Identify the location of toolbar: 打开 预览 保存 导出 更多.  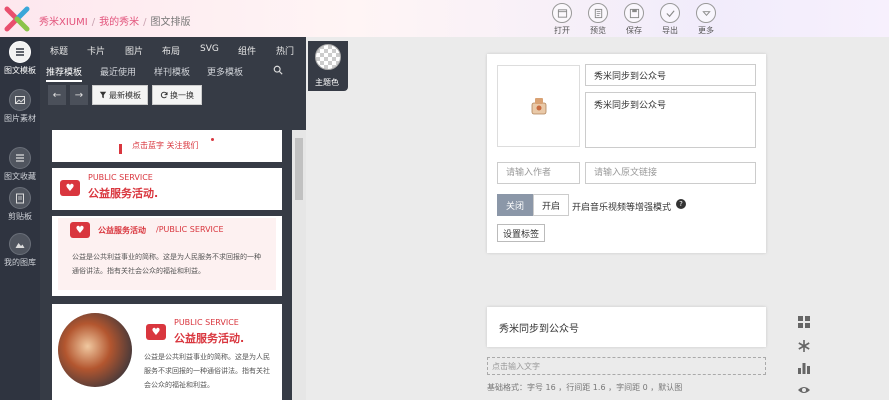
(634, 19).